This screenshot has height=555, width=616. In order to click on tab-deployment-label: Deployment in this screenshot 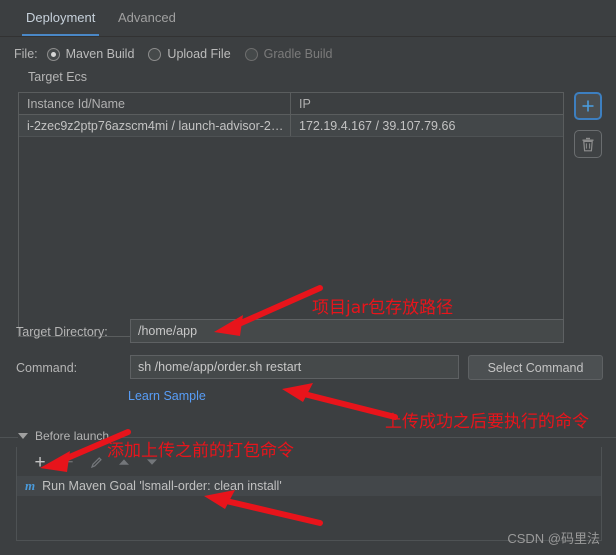, I will do `click(61, 17)`.